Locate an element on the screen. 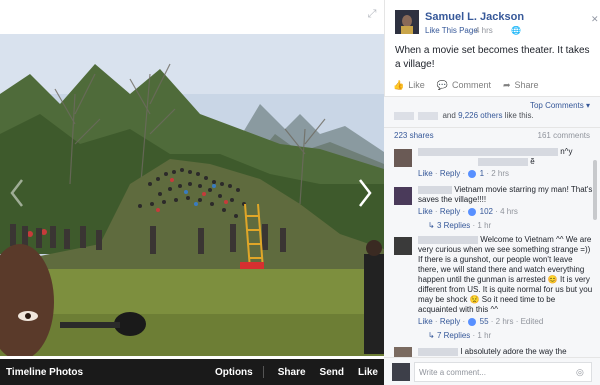 Image resolution: width=600 pixels, height=385 pixels. post-share-button: ➦ Share is located at coordinates (521, 85).